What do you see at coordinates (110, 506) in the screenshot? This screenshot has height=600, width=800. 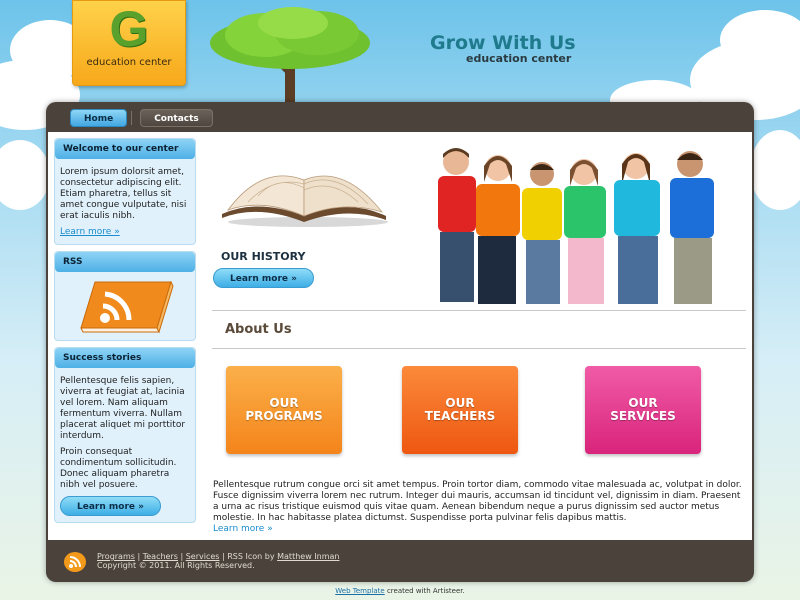 I see `success-learn-more-button: Learn more »` at bounding box center [110, 506].